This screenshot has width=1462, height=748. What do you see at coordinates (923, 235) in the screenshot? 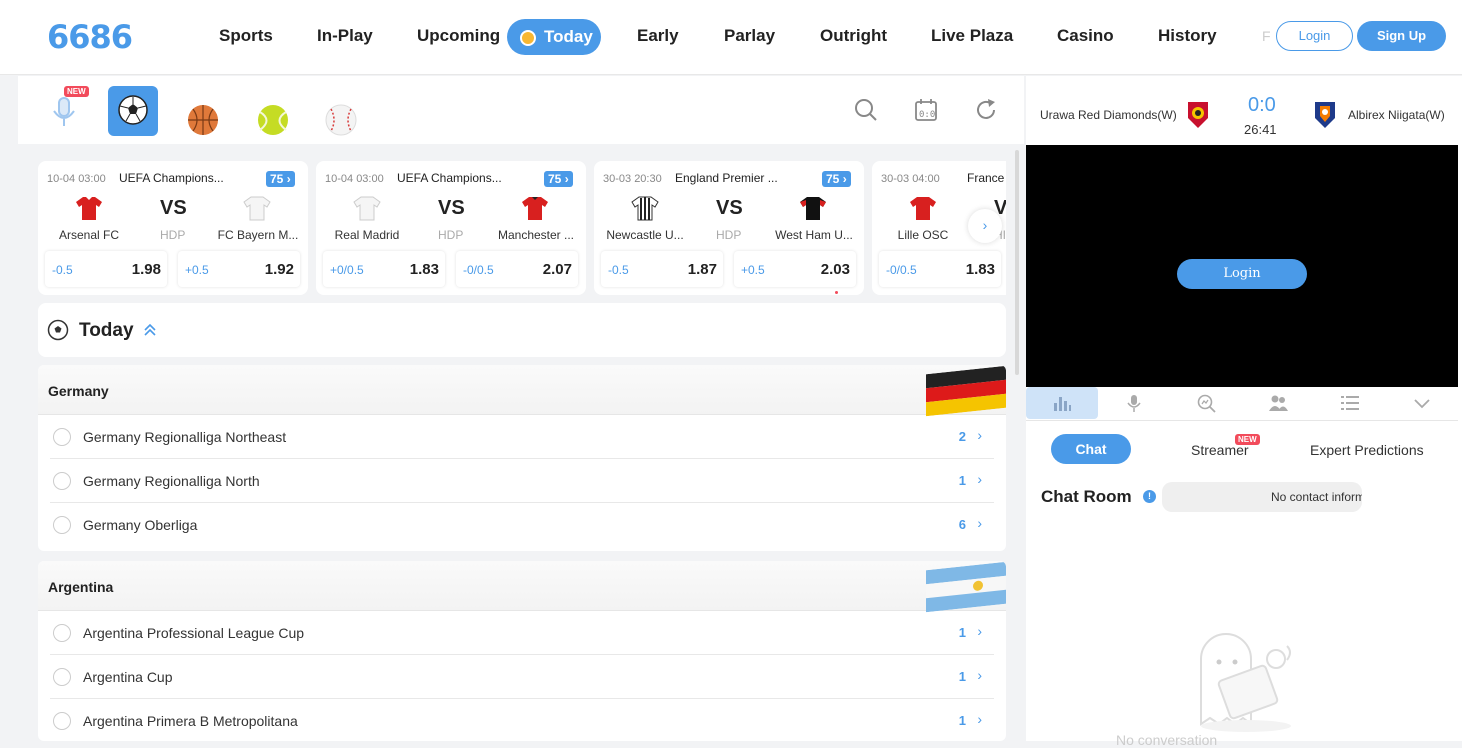
I see `home-team-name: Lille OSC` at bounding box center [923, 235].